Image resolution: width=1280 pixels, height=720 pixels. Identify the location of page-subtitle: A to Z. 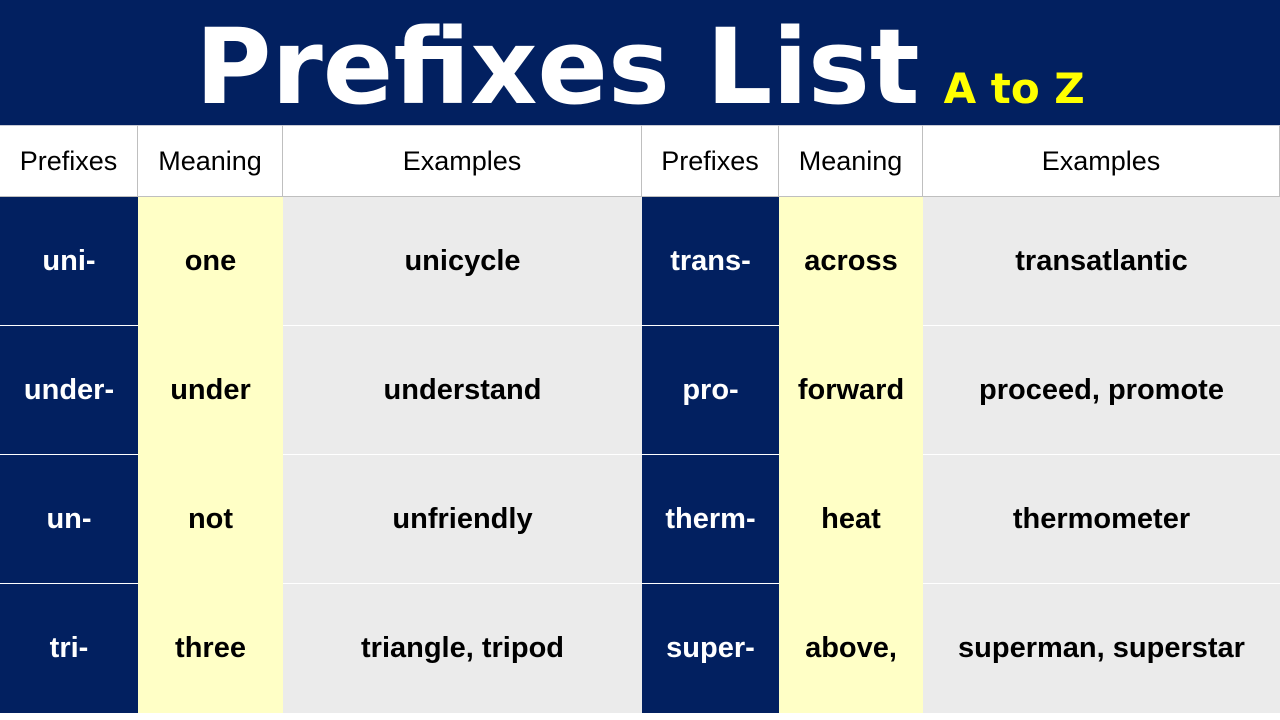
(1014, 88).